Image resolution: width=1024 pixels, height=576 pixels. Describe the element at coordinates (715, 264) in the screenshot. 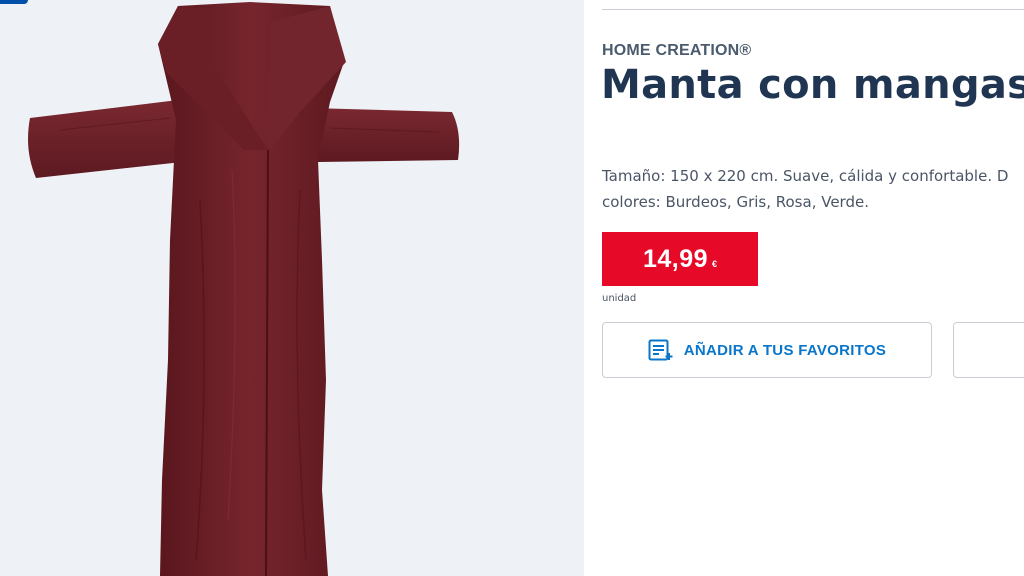

I see `price-currency: €` at that location.